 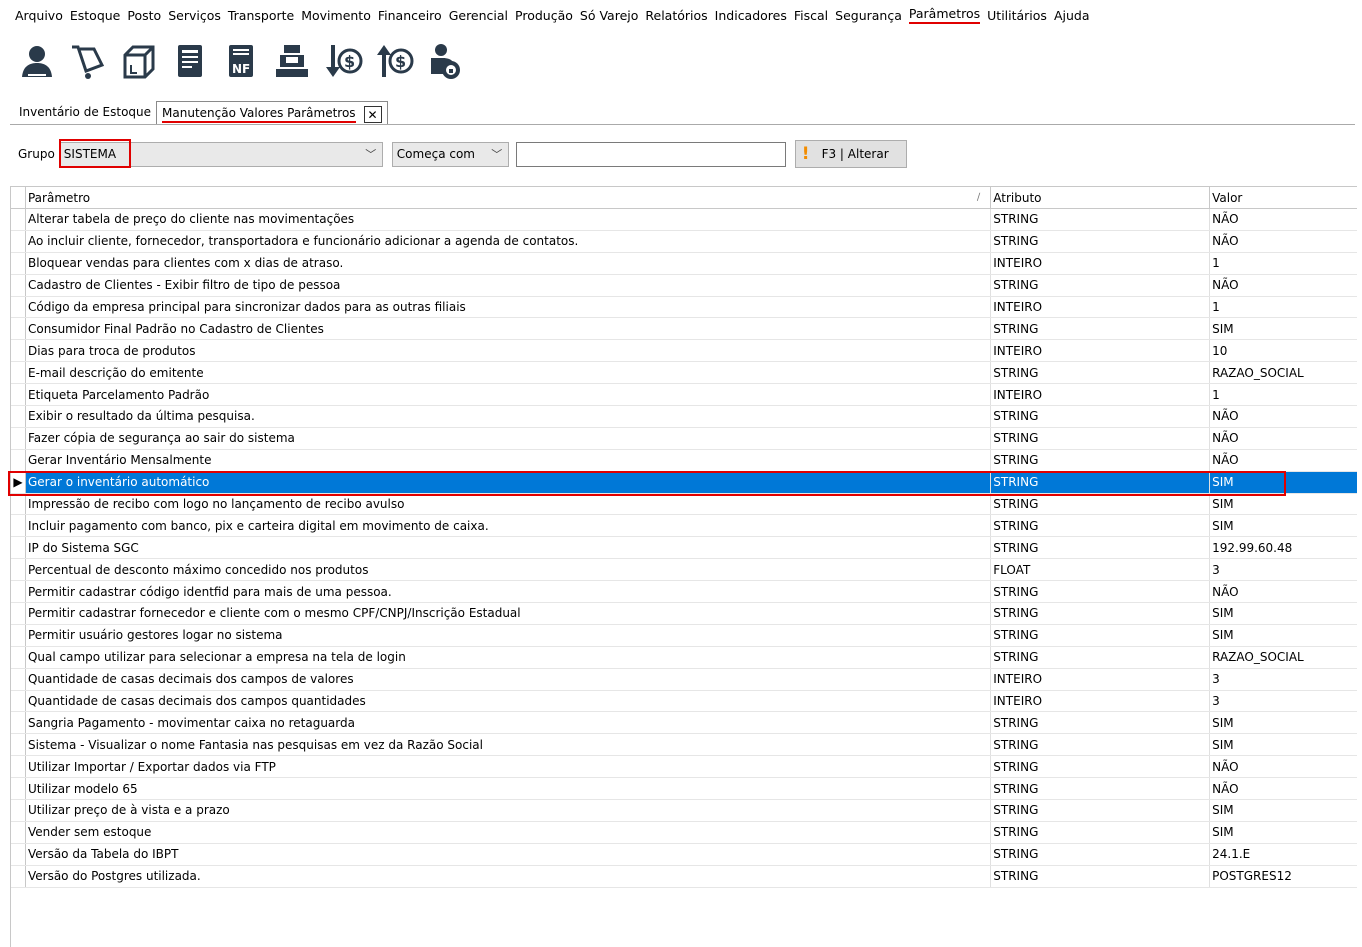 What do you see at coordinates (1283, 307) in the screenshot?
I see `cell-valor: 1` at bounding box center [1283, 307].